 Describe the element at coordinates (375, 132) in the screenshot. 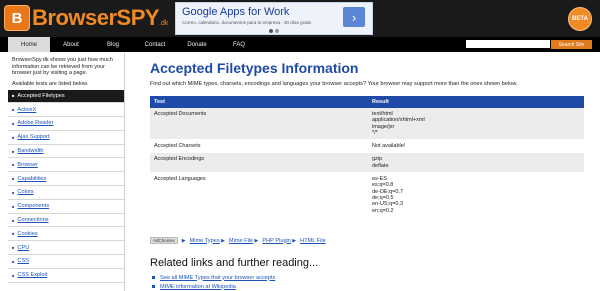

I see `result-value: */*` at that location.